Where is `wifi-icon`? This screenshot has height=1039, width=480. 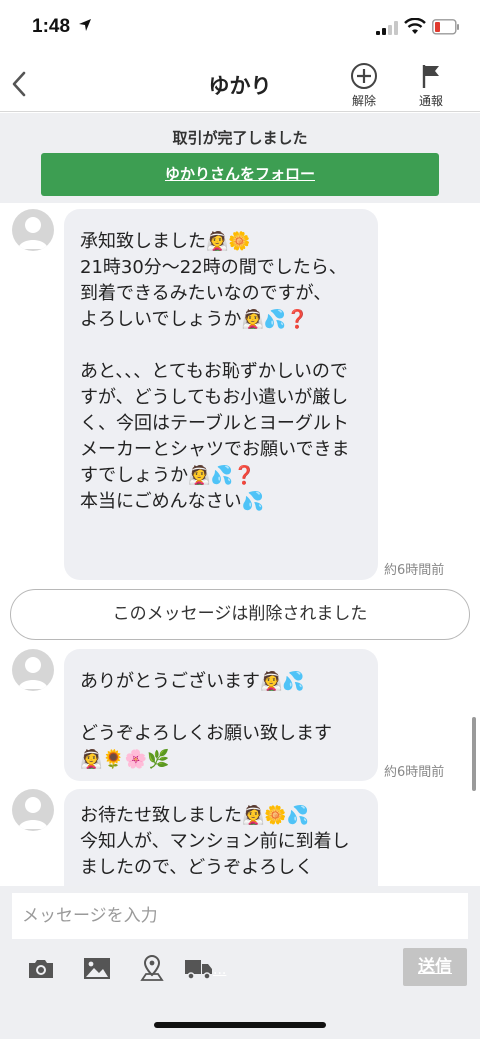
wifi-icon is located at coordinates (415, 26).